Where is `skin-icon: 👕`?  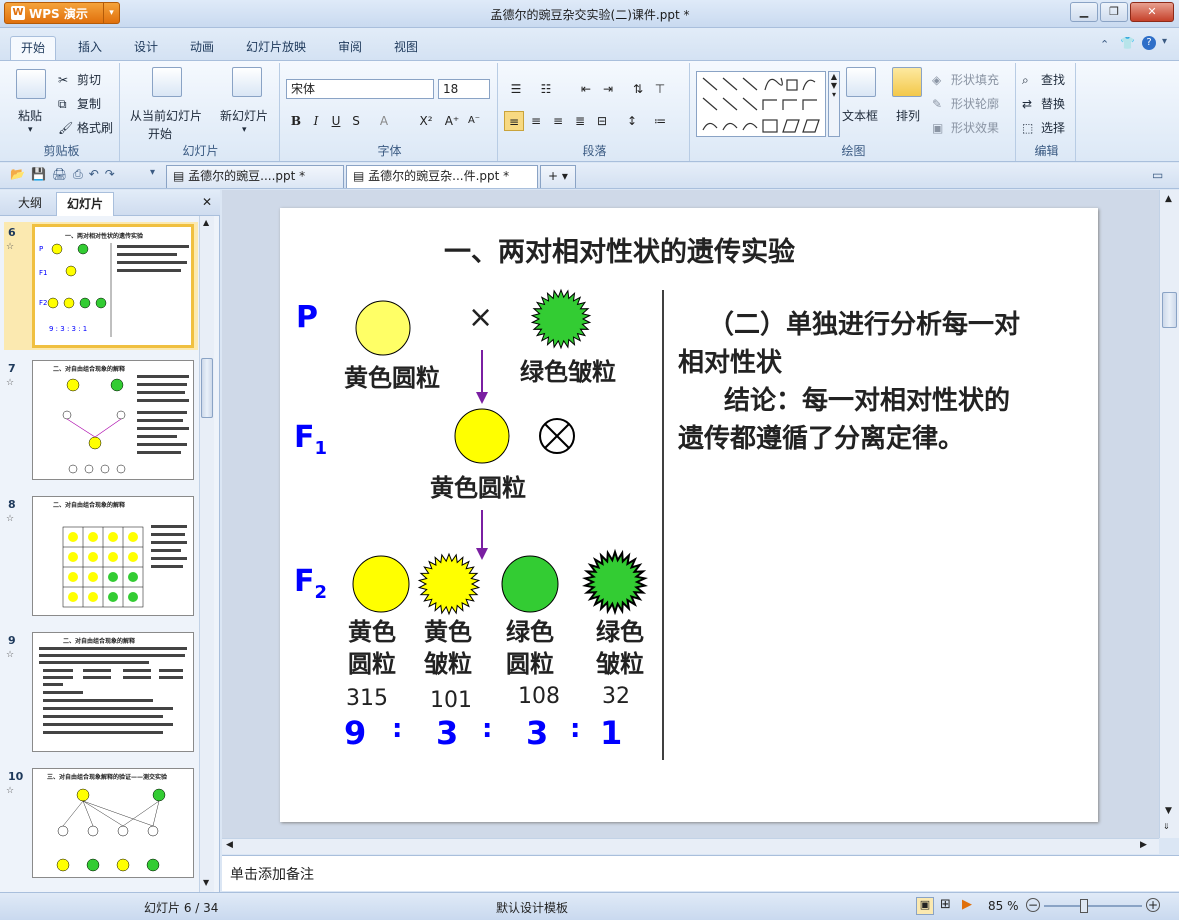
skin-icon: 👕 is located at coordinates (1127, 43).